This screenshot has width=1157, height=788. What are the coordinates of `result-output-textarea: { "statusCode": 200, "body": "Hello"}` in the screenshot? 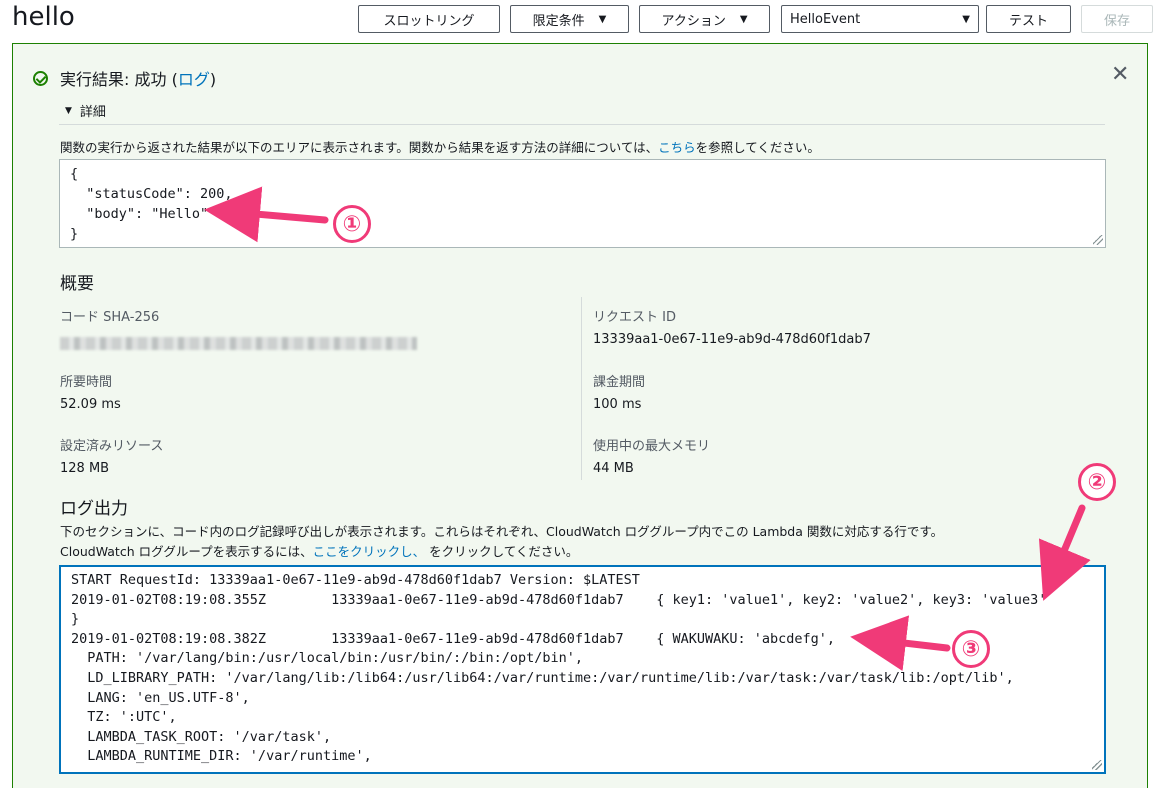 It's located at (582, 203).